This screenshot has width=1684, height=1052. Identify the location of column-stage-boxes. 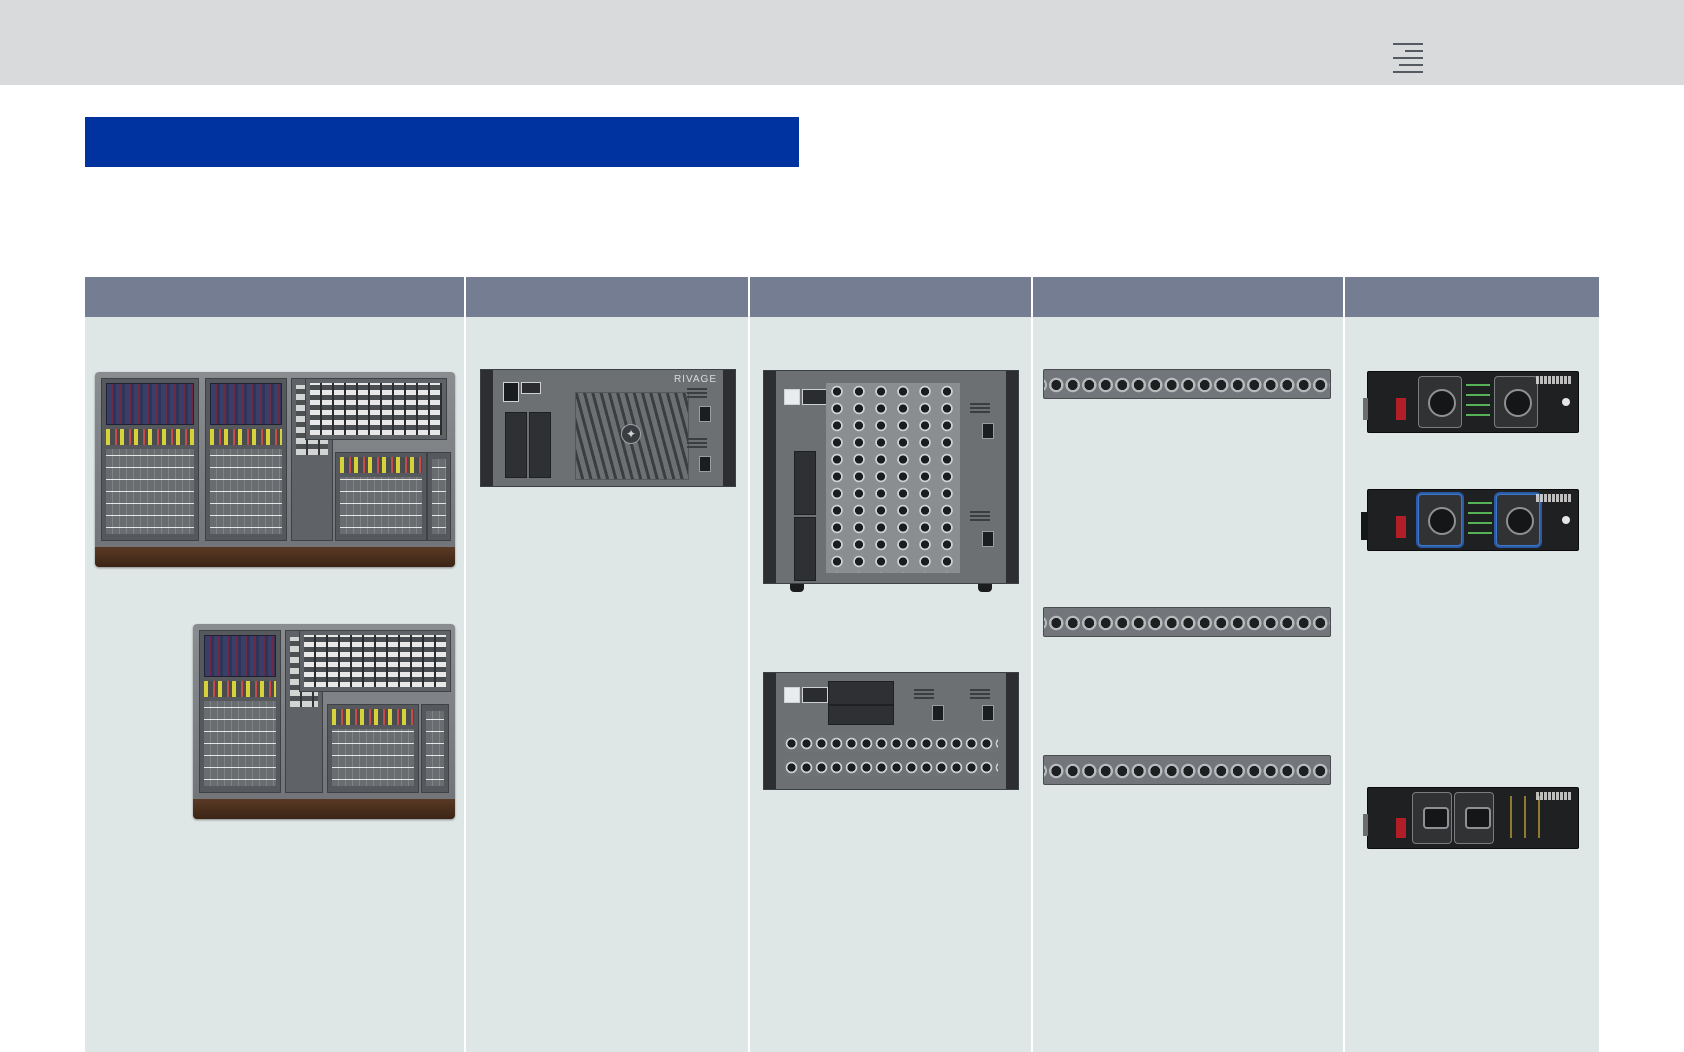
(1188, 664).